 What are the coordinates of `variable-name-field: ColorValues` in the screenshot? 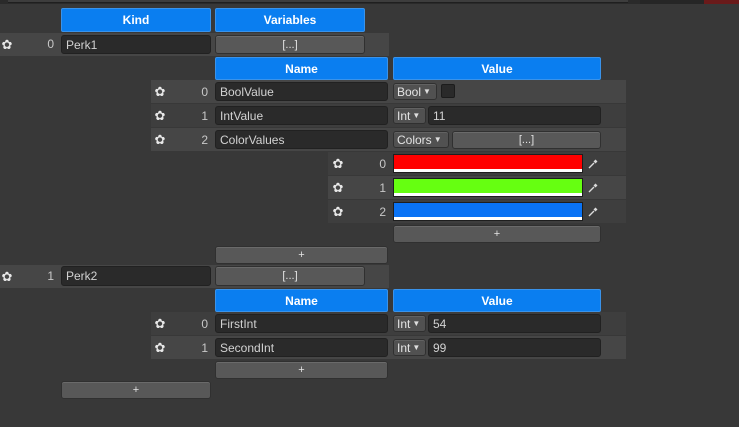 It's located at (301, 139).